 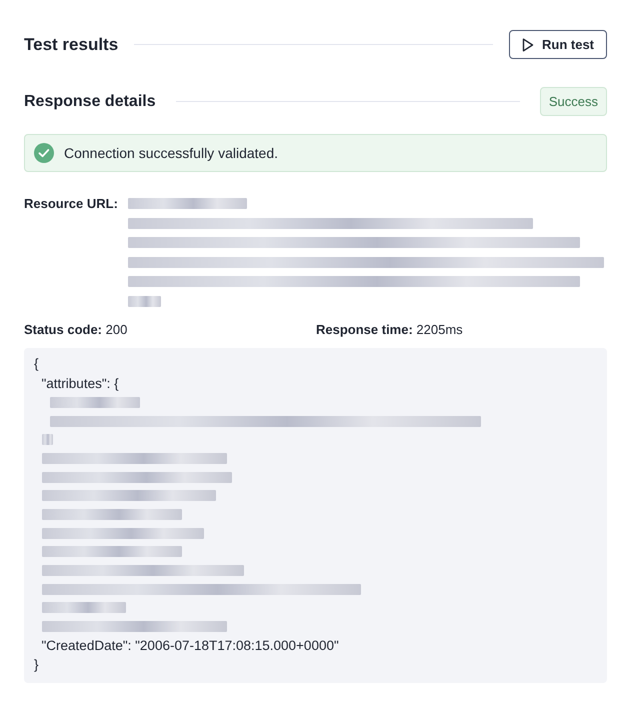 What do you see at coordinates (189, 645) in the screenshot?
I see `code-line: "CreatedDate": "2006-07-18T17:08:15.000+0000"` at bounding box center [189, 645].